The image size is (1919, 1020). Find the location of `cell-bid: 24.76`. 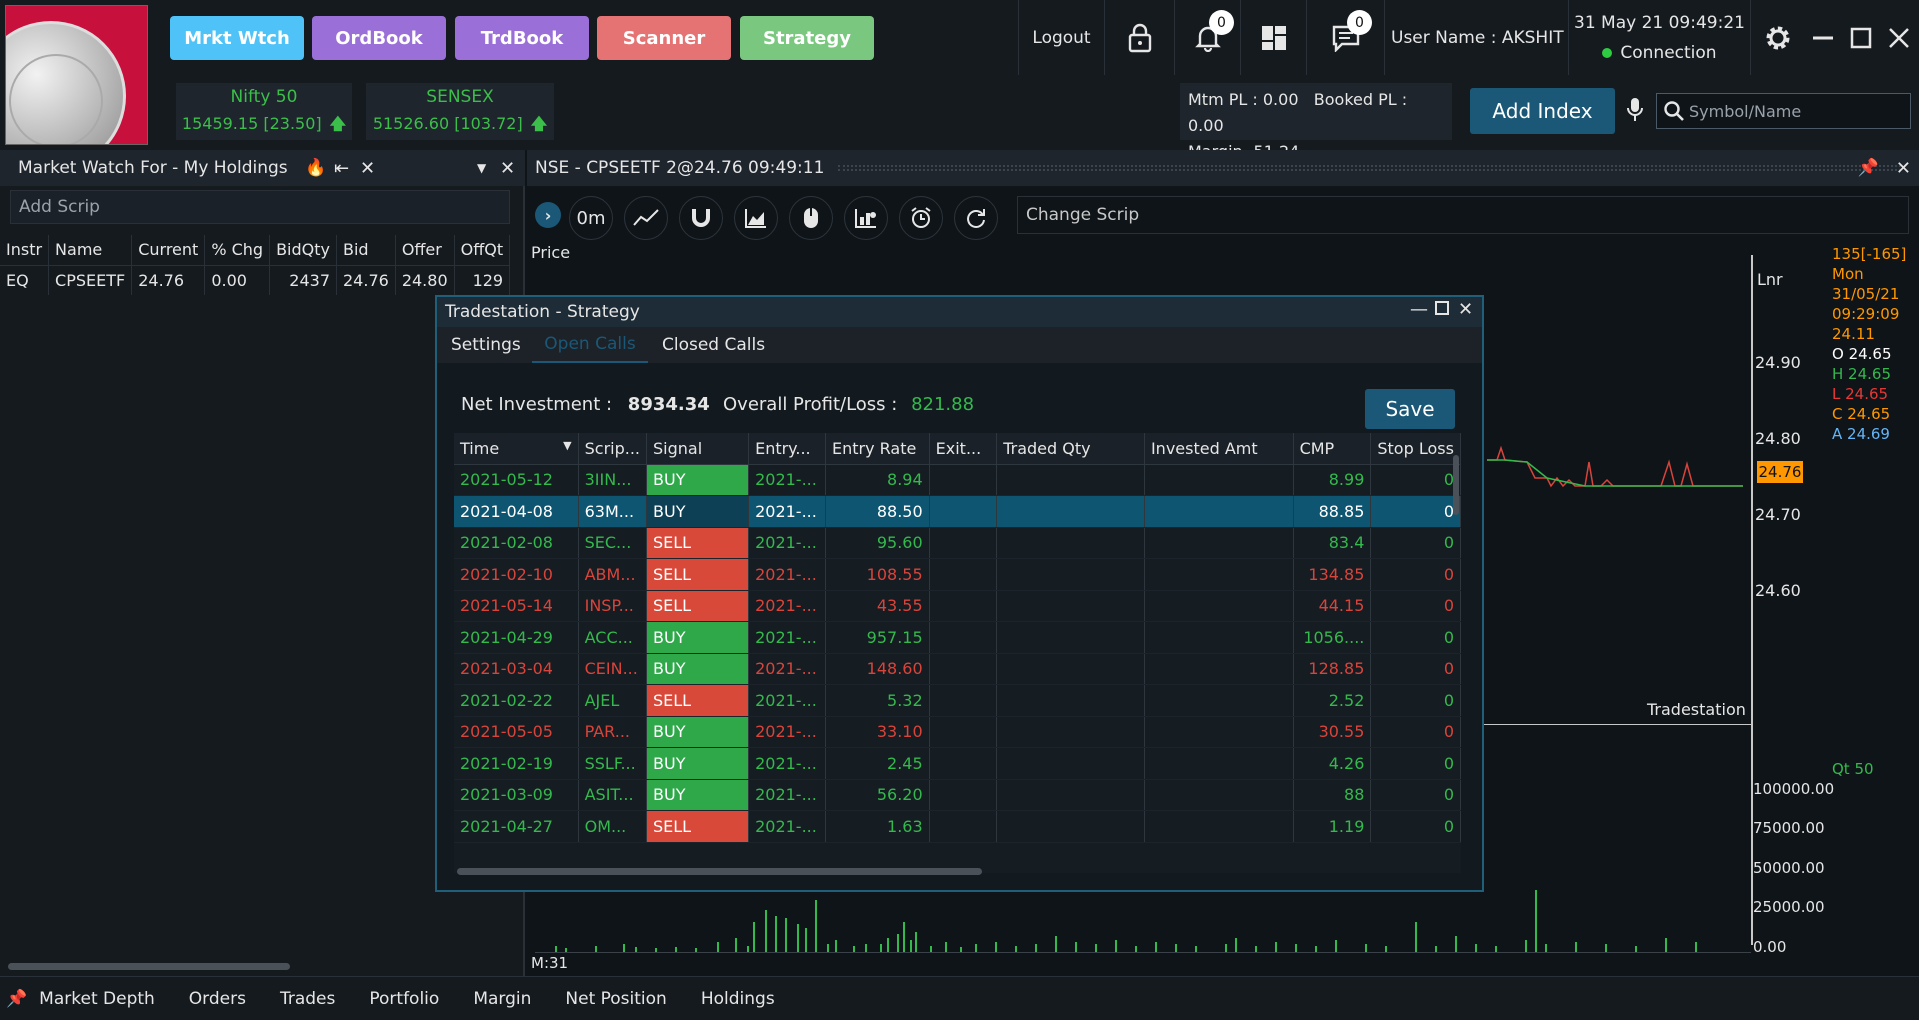

cell-bid: 24.76 is located at coordinates (366, 280).